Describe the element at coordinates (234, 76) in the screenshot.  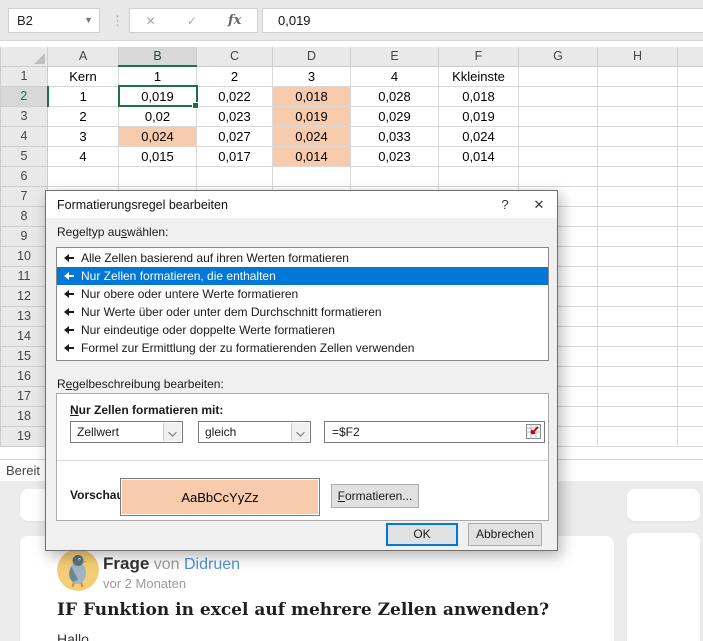
I see `cell-C1: 2` at that location.